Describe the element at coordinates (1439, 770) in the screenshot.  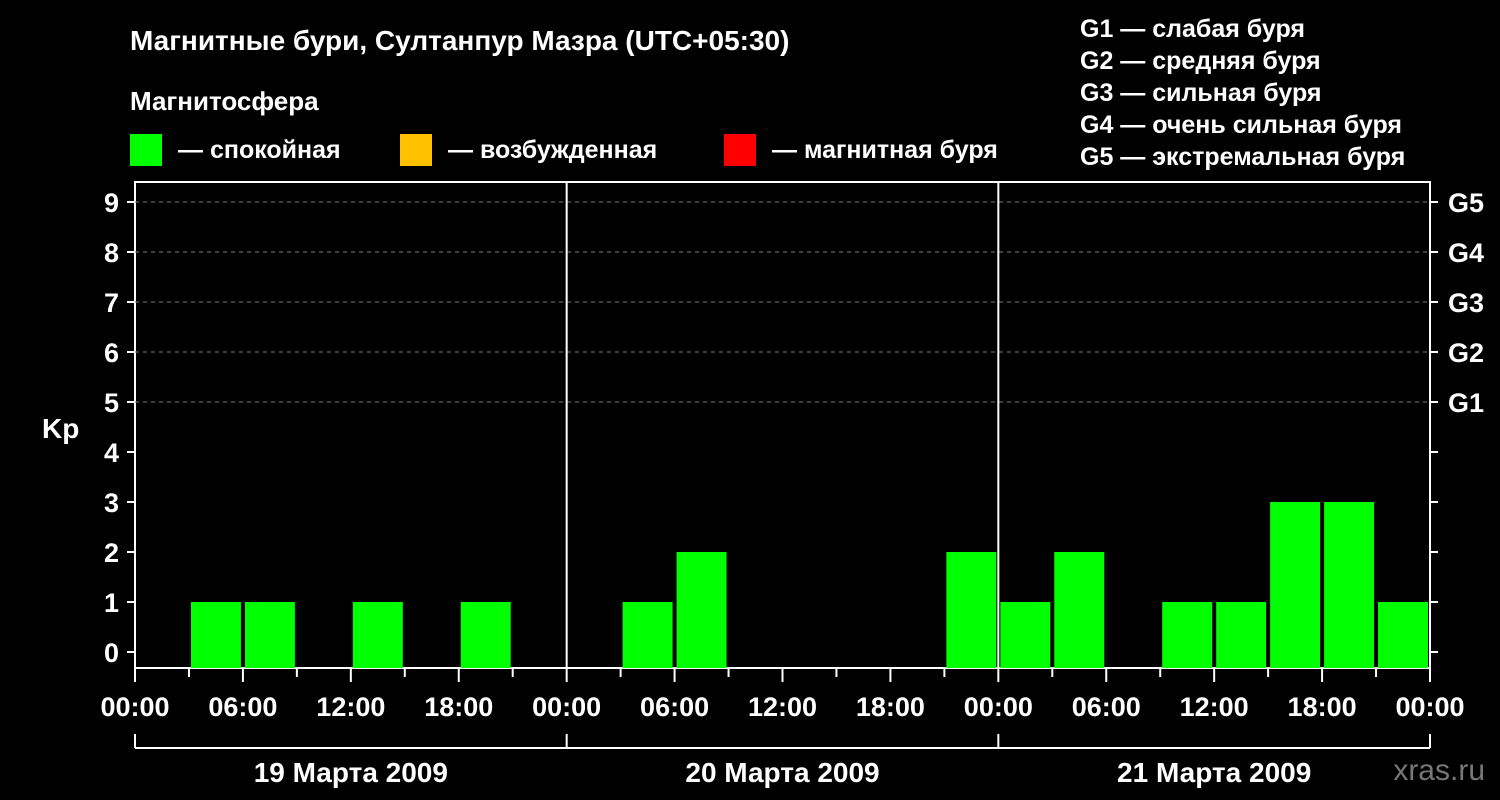
I see `watermark: xras.ru` at that location.